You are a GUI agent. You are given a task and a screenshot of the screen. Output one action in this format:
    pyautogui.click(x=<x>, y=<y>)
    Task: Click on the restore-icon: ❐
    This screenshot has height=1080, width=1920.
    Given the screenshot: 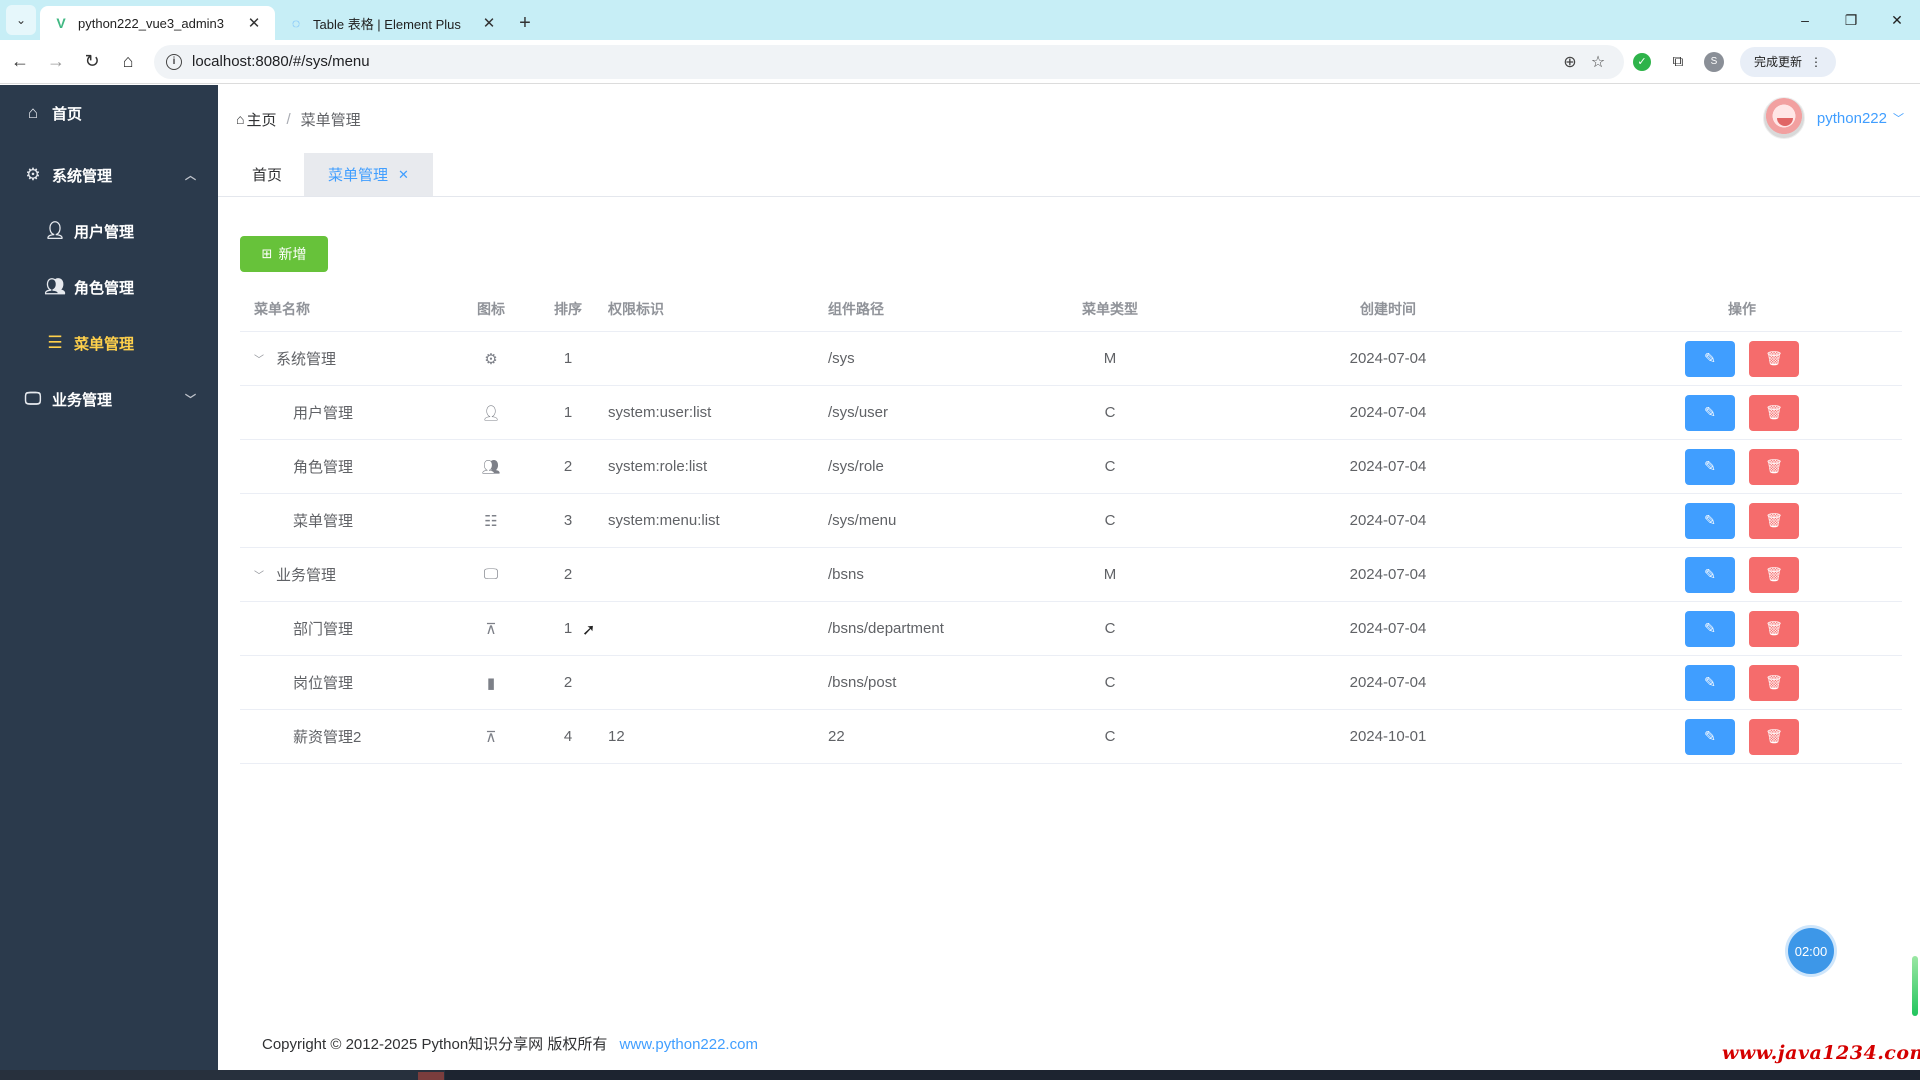 What is the action you would take?
    pyautogui.click(x=1851, y=20)
    